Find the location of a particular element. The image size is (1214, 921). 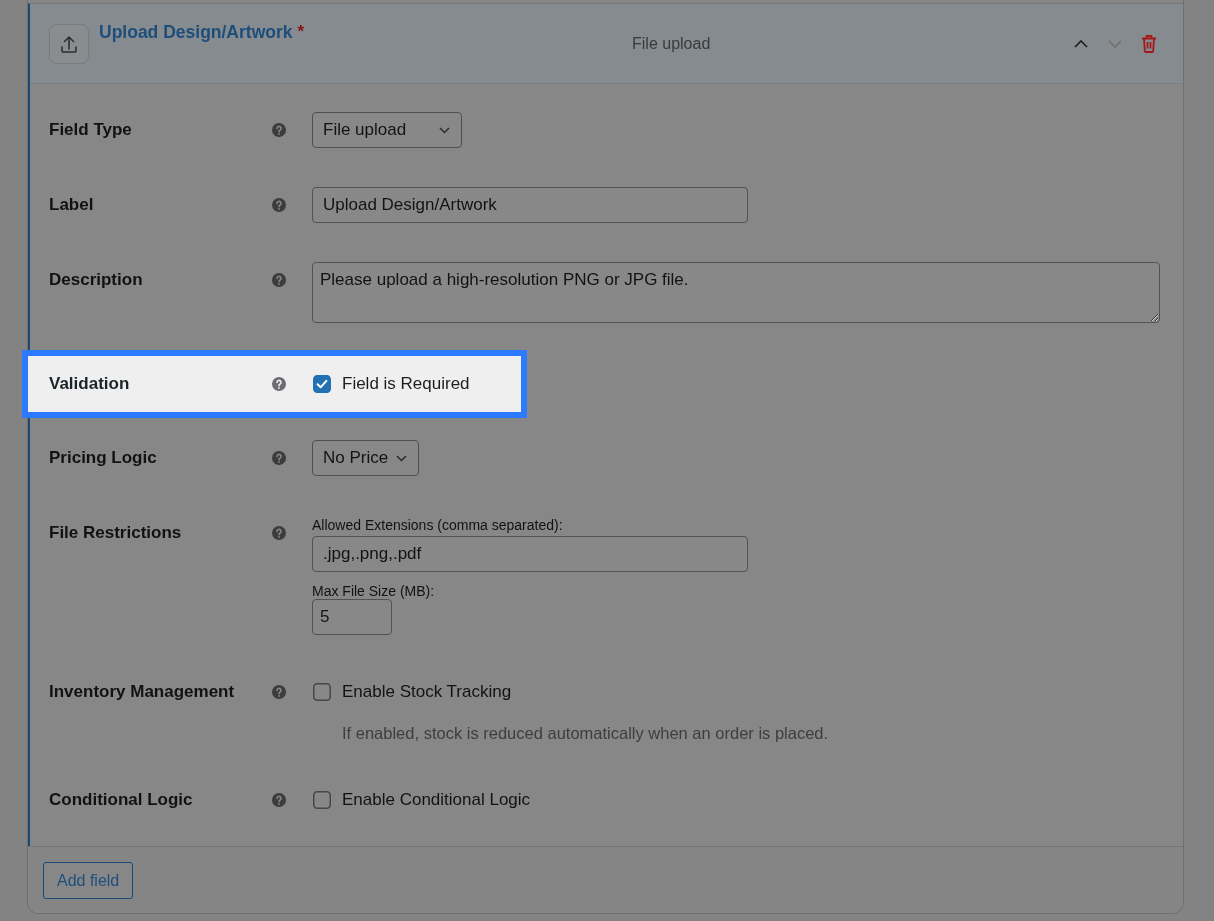

checkbox-label: Enable Stock Tracking is located at coordinates (427, 692).